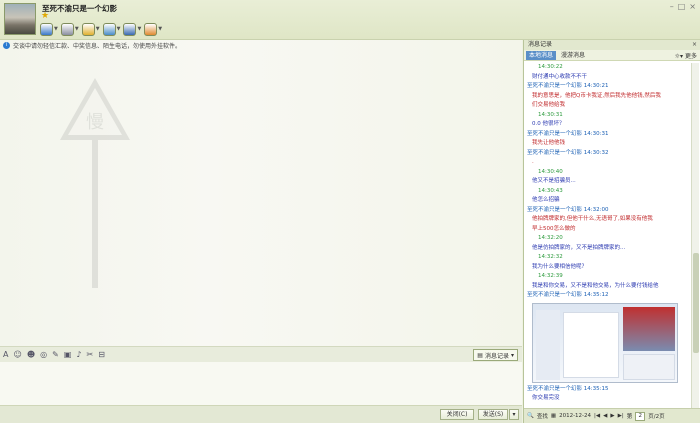 The height and width of the screenshot is (423, 700). I want to click on message-time: 14:32:32, so click(550, 257).